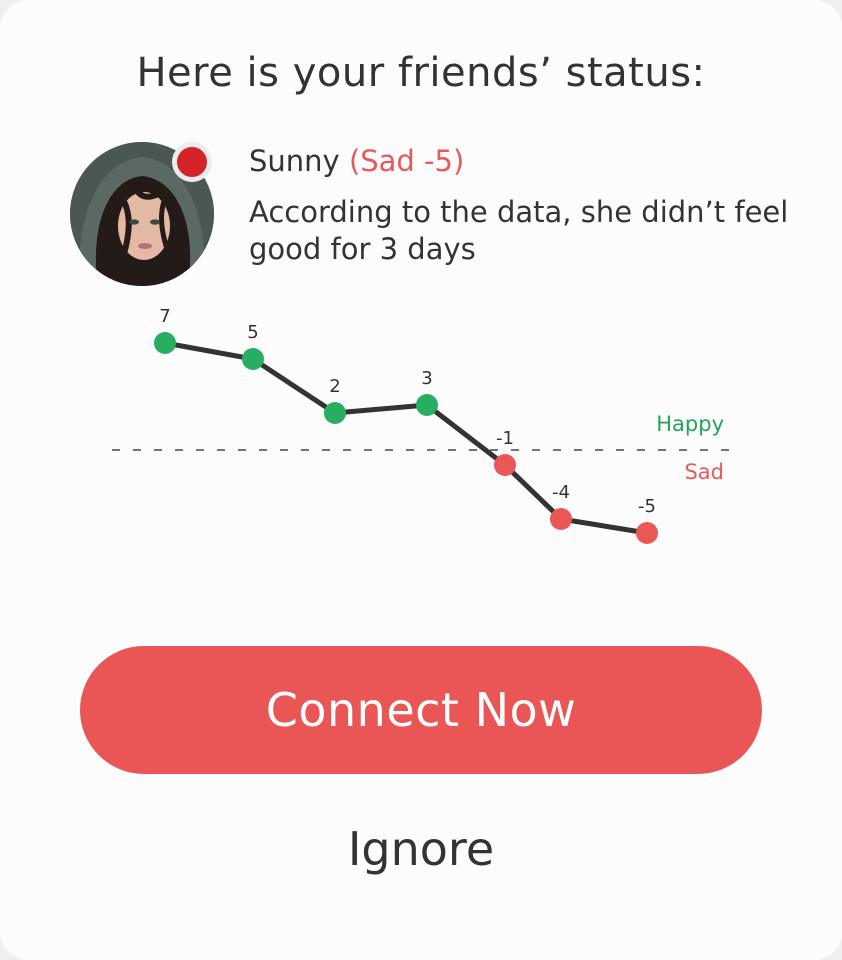 The width and height of the screenshot is (842, 960). I want to click on data-label: -5, so click(647, 506).